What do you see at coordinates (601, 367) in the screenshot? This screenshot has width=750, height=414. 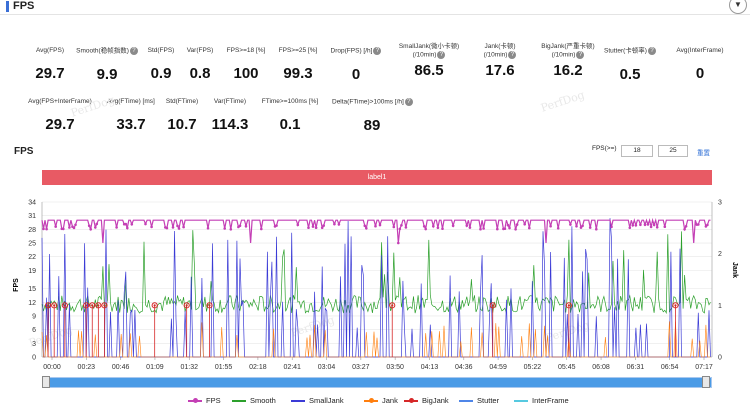 I see `x-tick-label: 06:08` at bounding box center [601, 367].